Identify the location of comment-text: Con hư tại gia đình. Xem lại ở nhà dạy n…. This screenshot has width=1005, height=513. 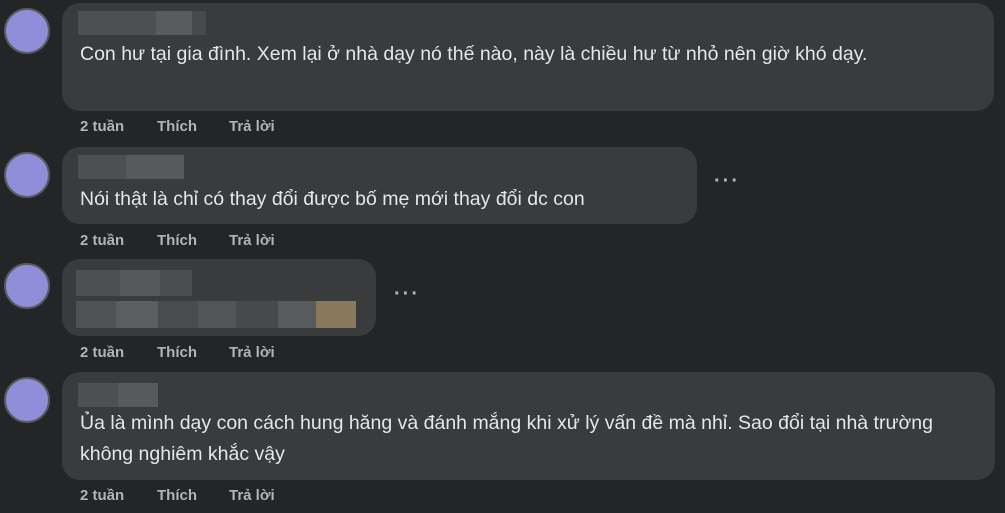
(474, 54).